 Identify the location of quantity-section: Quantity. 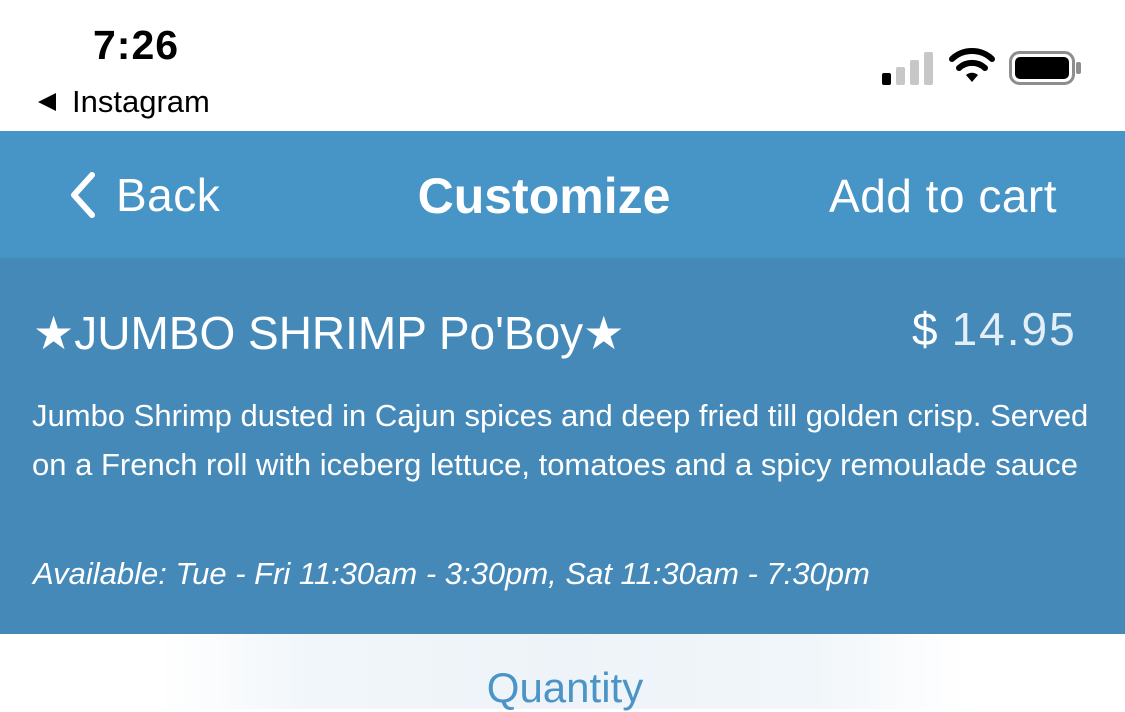
(562, 672).